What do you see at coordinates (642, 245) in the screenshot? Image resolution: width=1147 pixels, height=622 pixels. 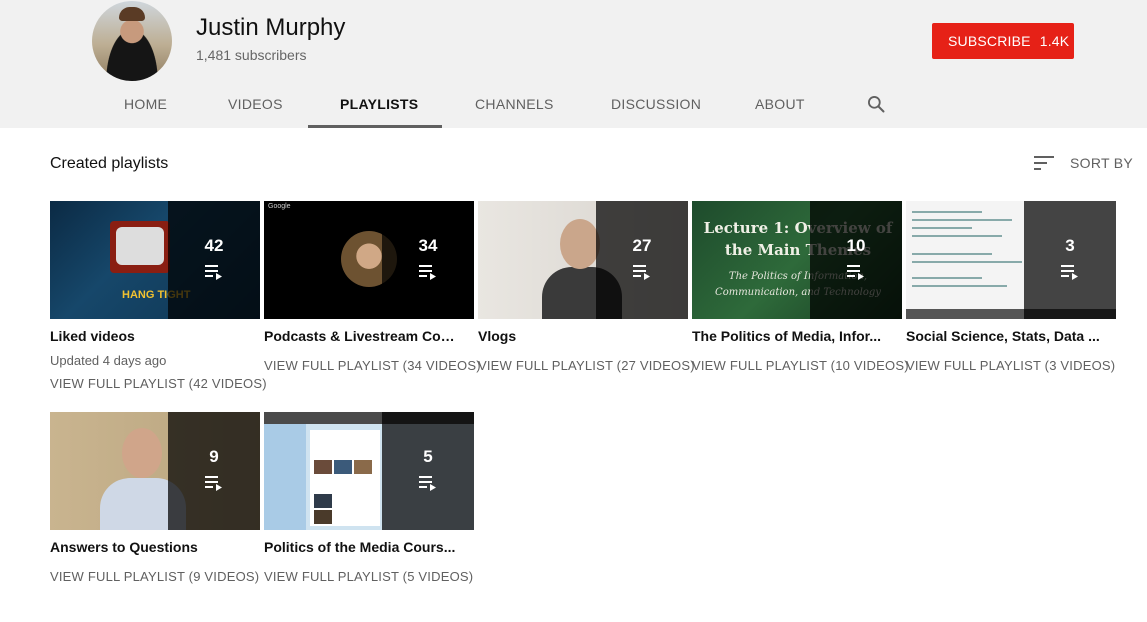 I see `video-count: 27` at bounding box center [642, 245].